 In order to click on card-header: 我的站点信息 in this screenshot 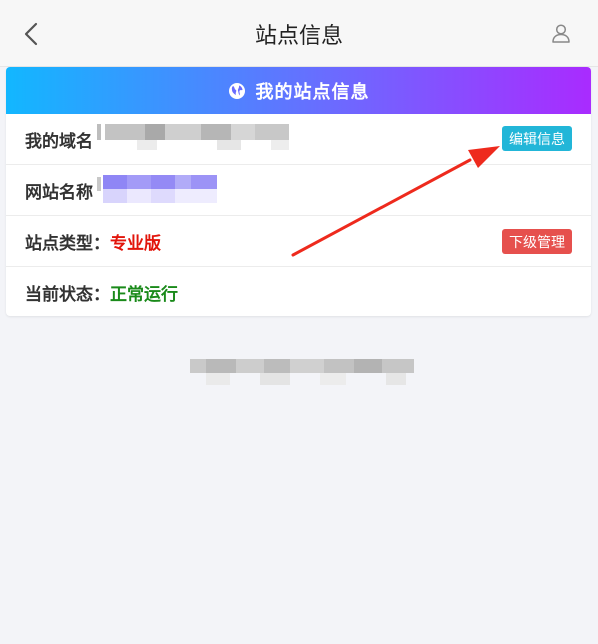, I will do `click(298, 90)`.